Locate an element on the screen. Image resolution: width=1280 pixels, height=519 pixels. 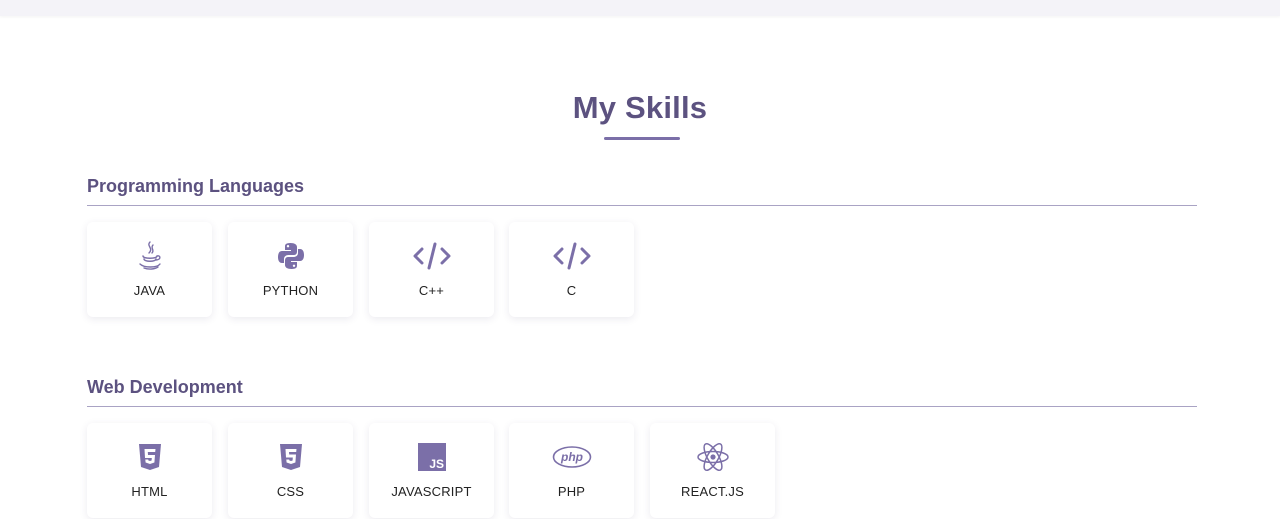
skill-card-python: PYTHON is located at coordinates (290, 269).